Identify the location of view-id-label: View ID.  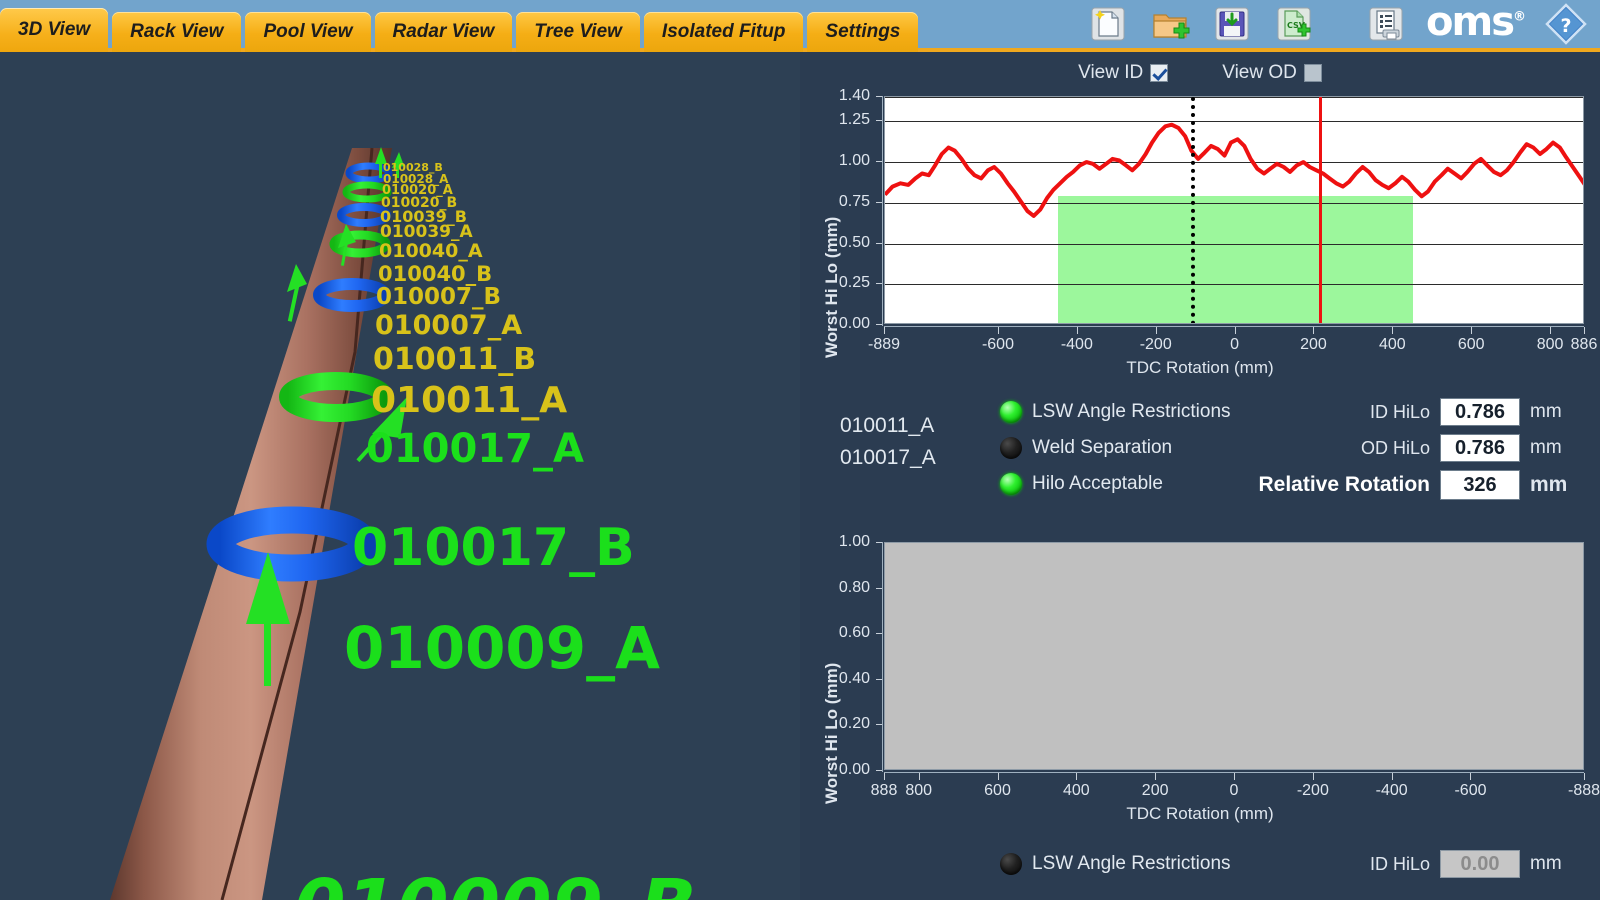
(1111, 72).